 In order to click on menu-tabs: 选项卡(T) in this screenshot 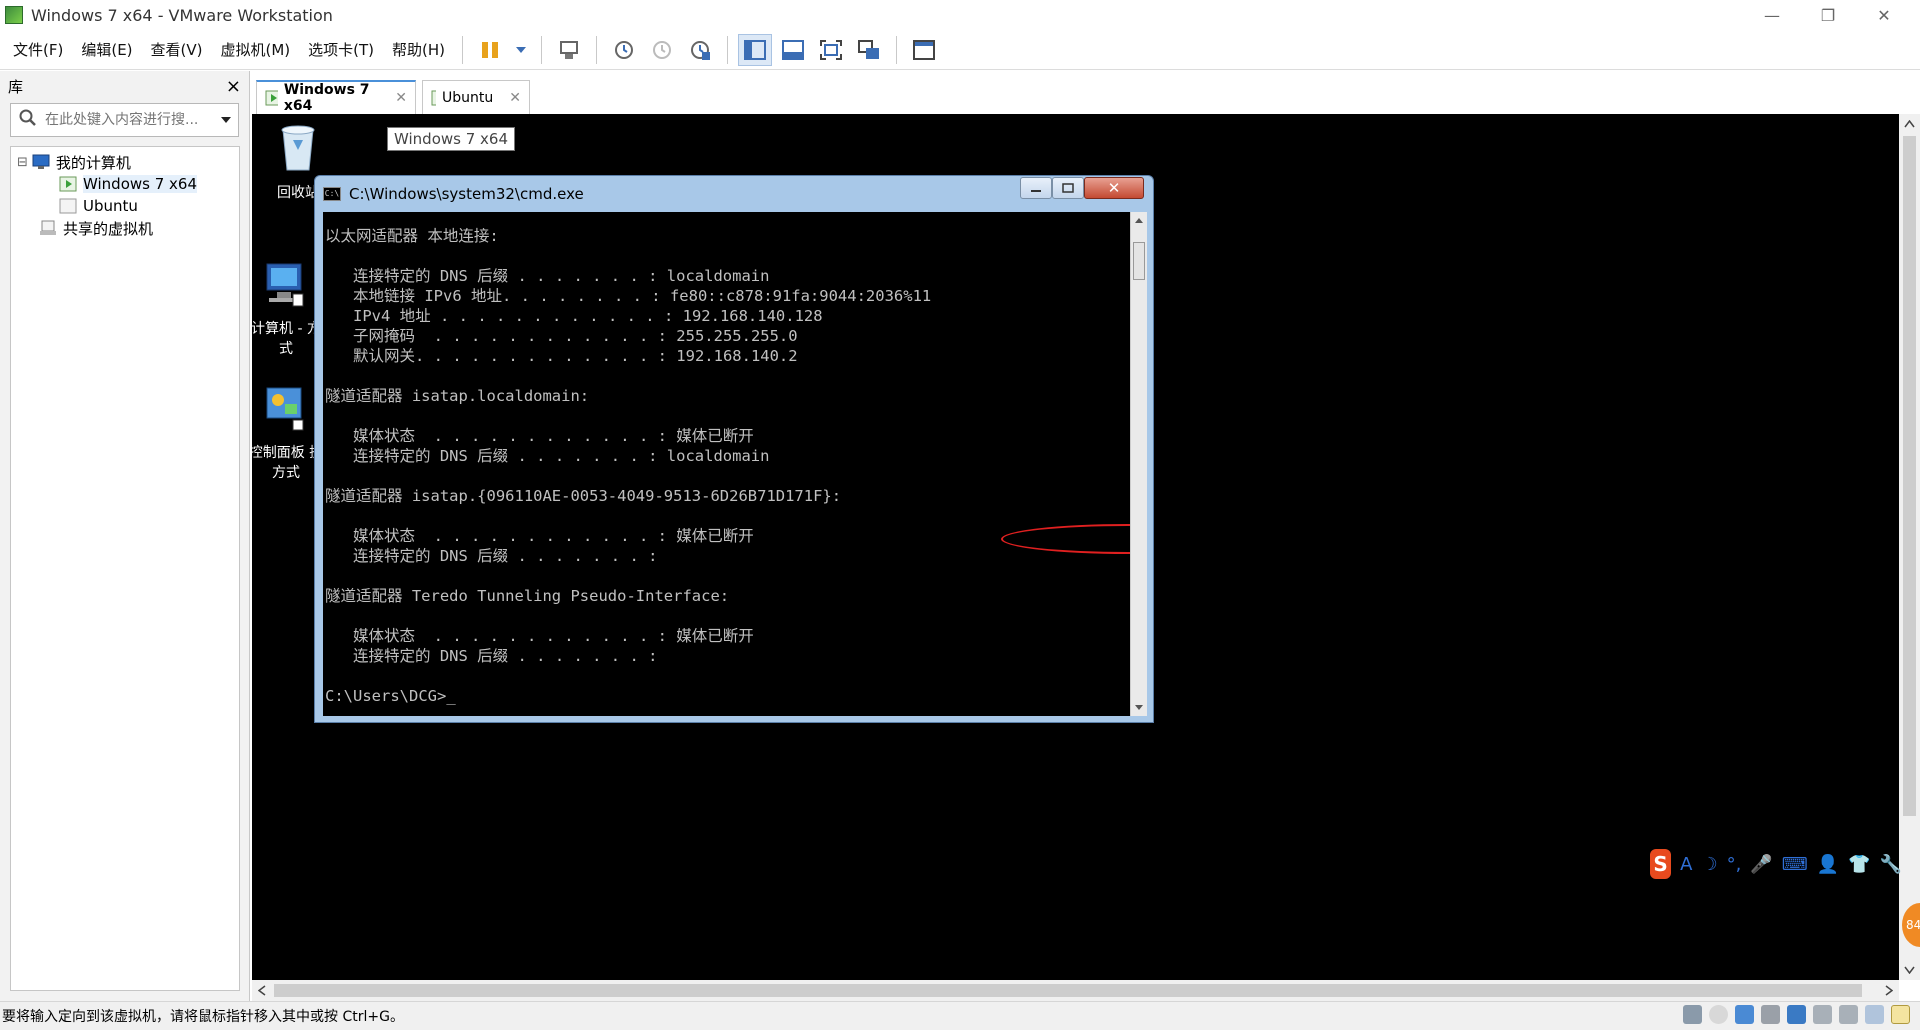, I will do `click(341, 50)`.